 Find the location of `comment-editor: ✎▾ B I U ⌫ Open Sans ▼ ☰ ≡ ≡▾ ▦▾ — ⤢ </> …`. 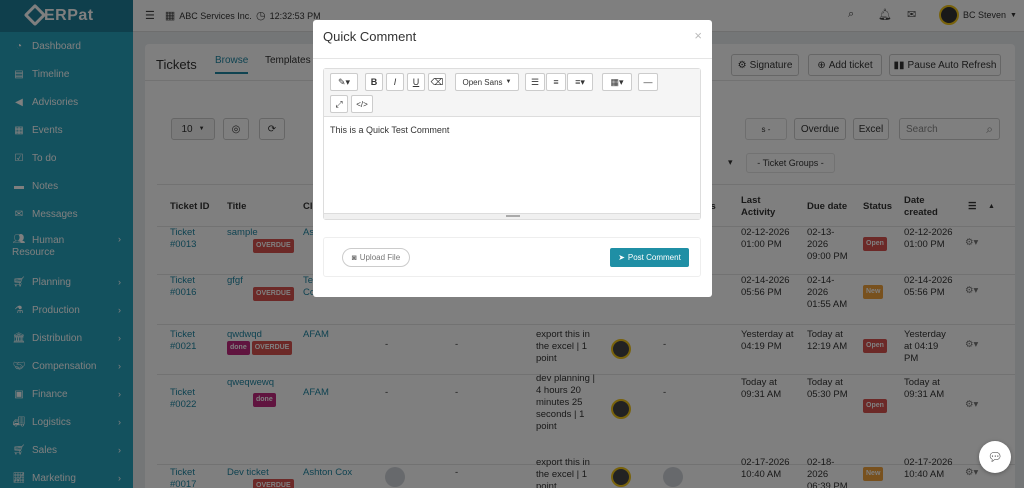

comment-editor: ✎▾ B I U ⌫ Open Sans ▼ ☰ ≡ ≡▾ ▦▾ — ⤢ </> … is located at coordinates (512, 144).